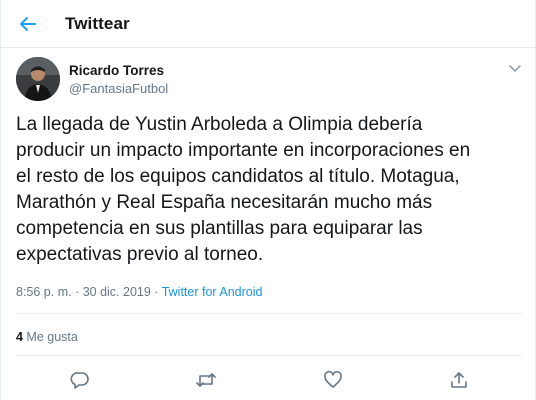 The image size is (536, 400). I want to click on chevron-down-icon, so click(515, 69).